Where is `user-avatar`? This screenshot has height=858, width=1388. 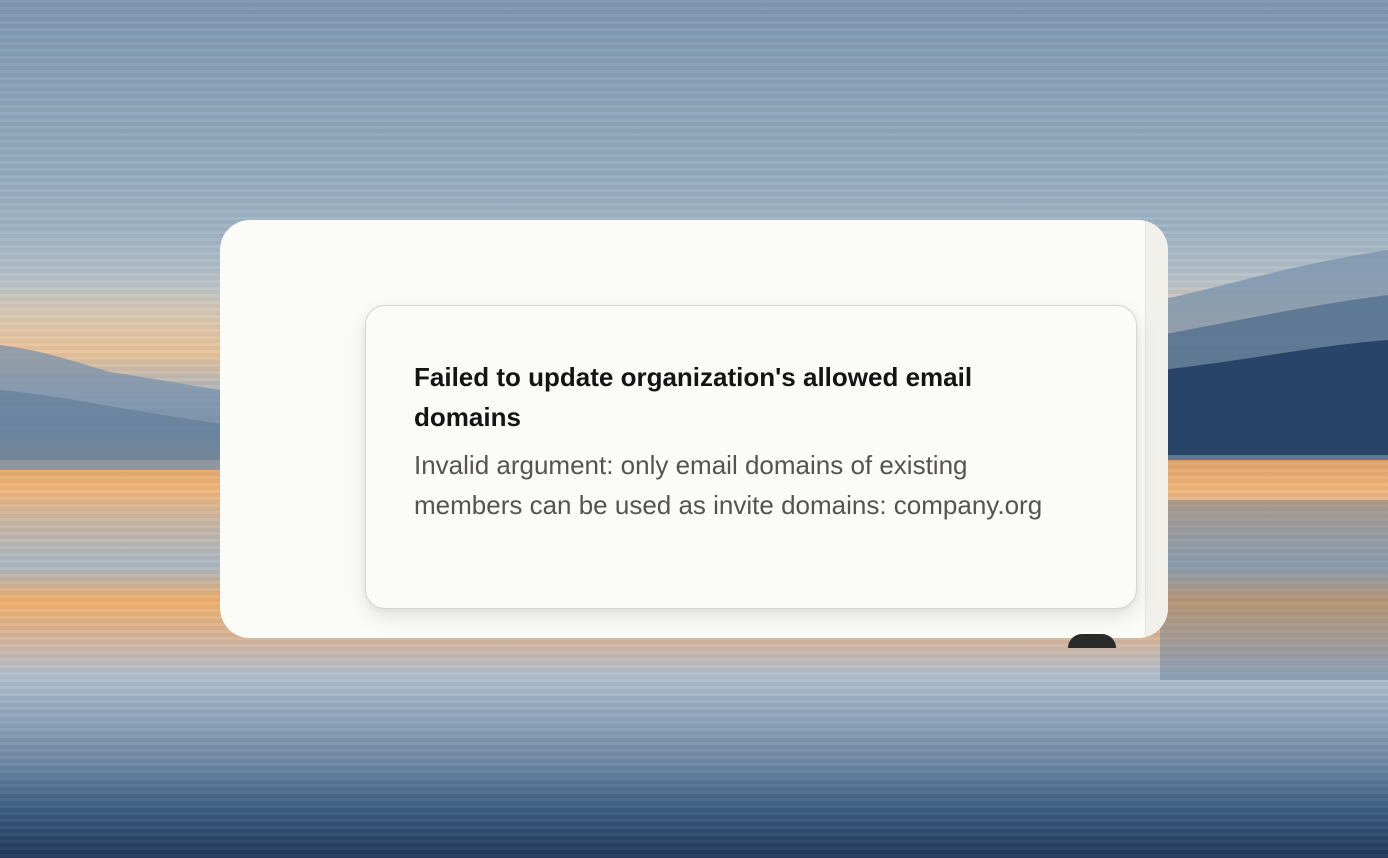
user-avatar is located at coordinates (1092, 641).